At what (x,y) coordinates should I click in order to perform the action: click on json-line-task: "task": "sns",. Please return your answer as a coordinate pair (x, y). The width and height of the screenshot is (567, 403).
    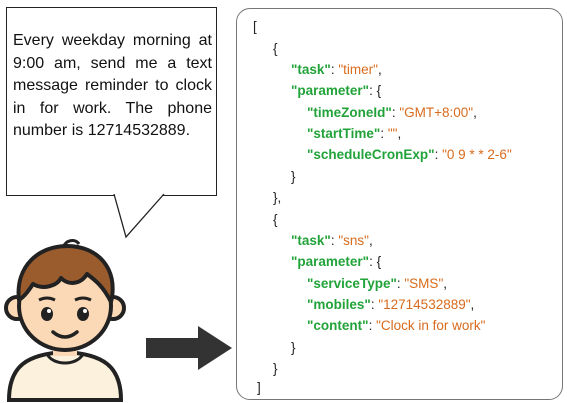
    Looking at the image, I should click on (332, 240).